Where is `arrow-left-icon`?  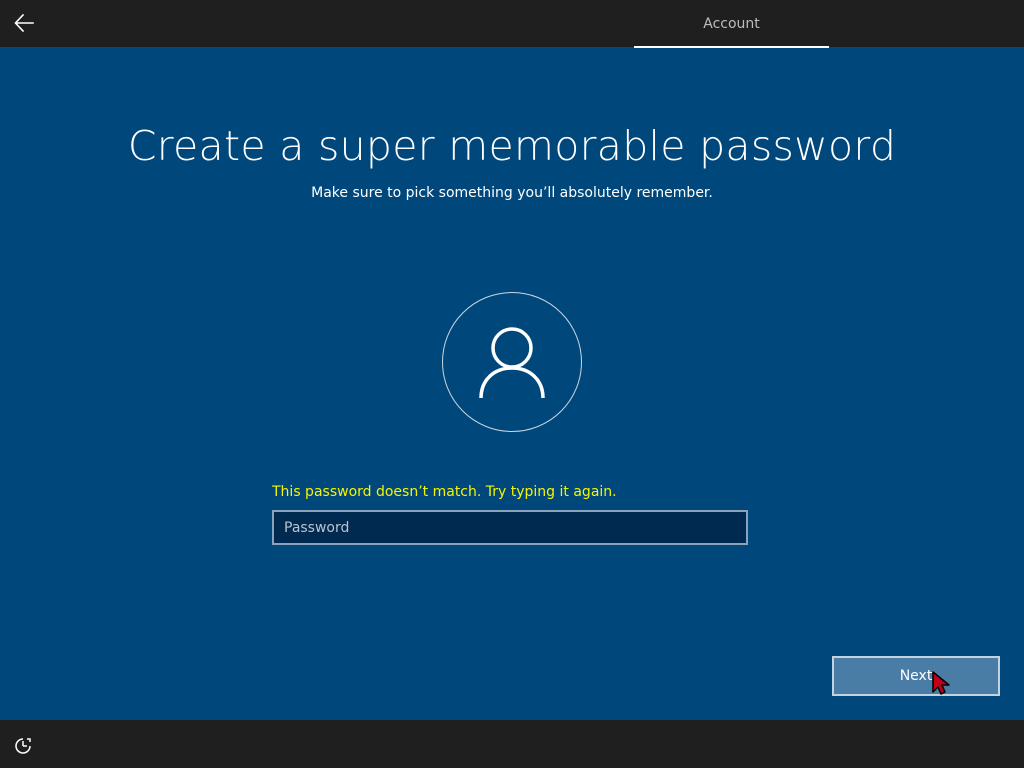
arrow-left-icon is located at coordinates (24, 23).